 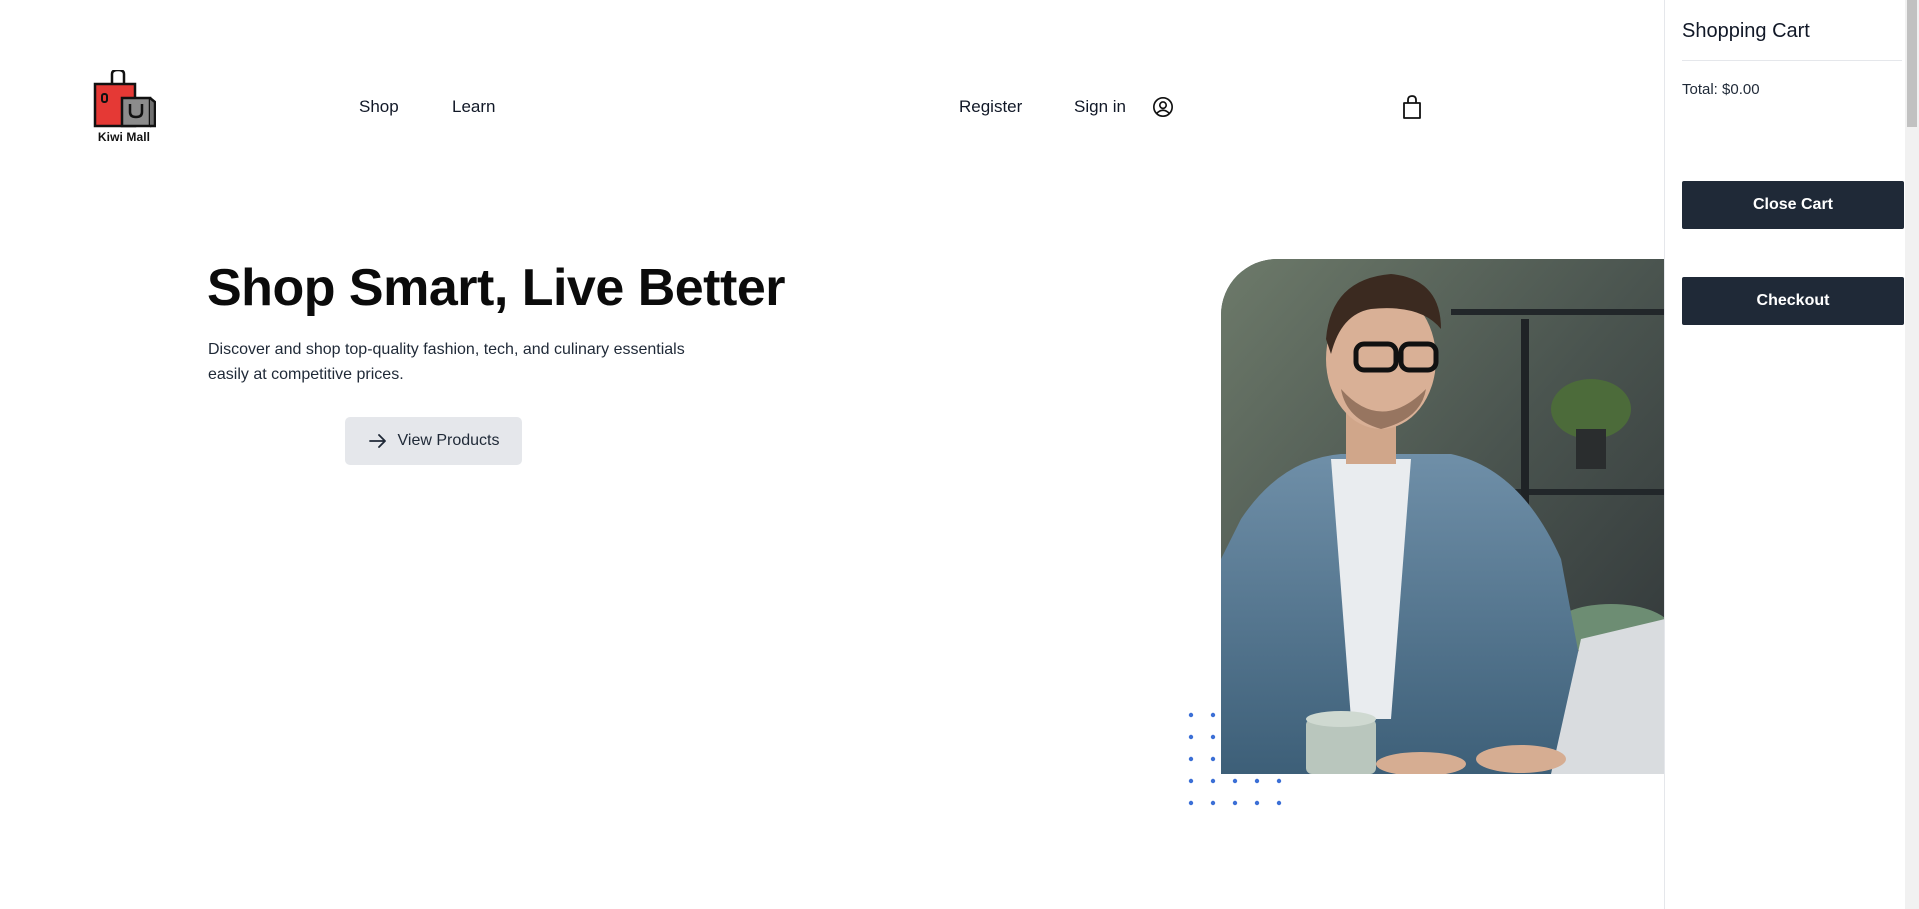 I want to click on shopping-bag-icon, so click(x=1412, y=107).